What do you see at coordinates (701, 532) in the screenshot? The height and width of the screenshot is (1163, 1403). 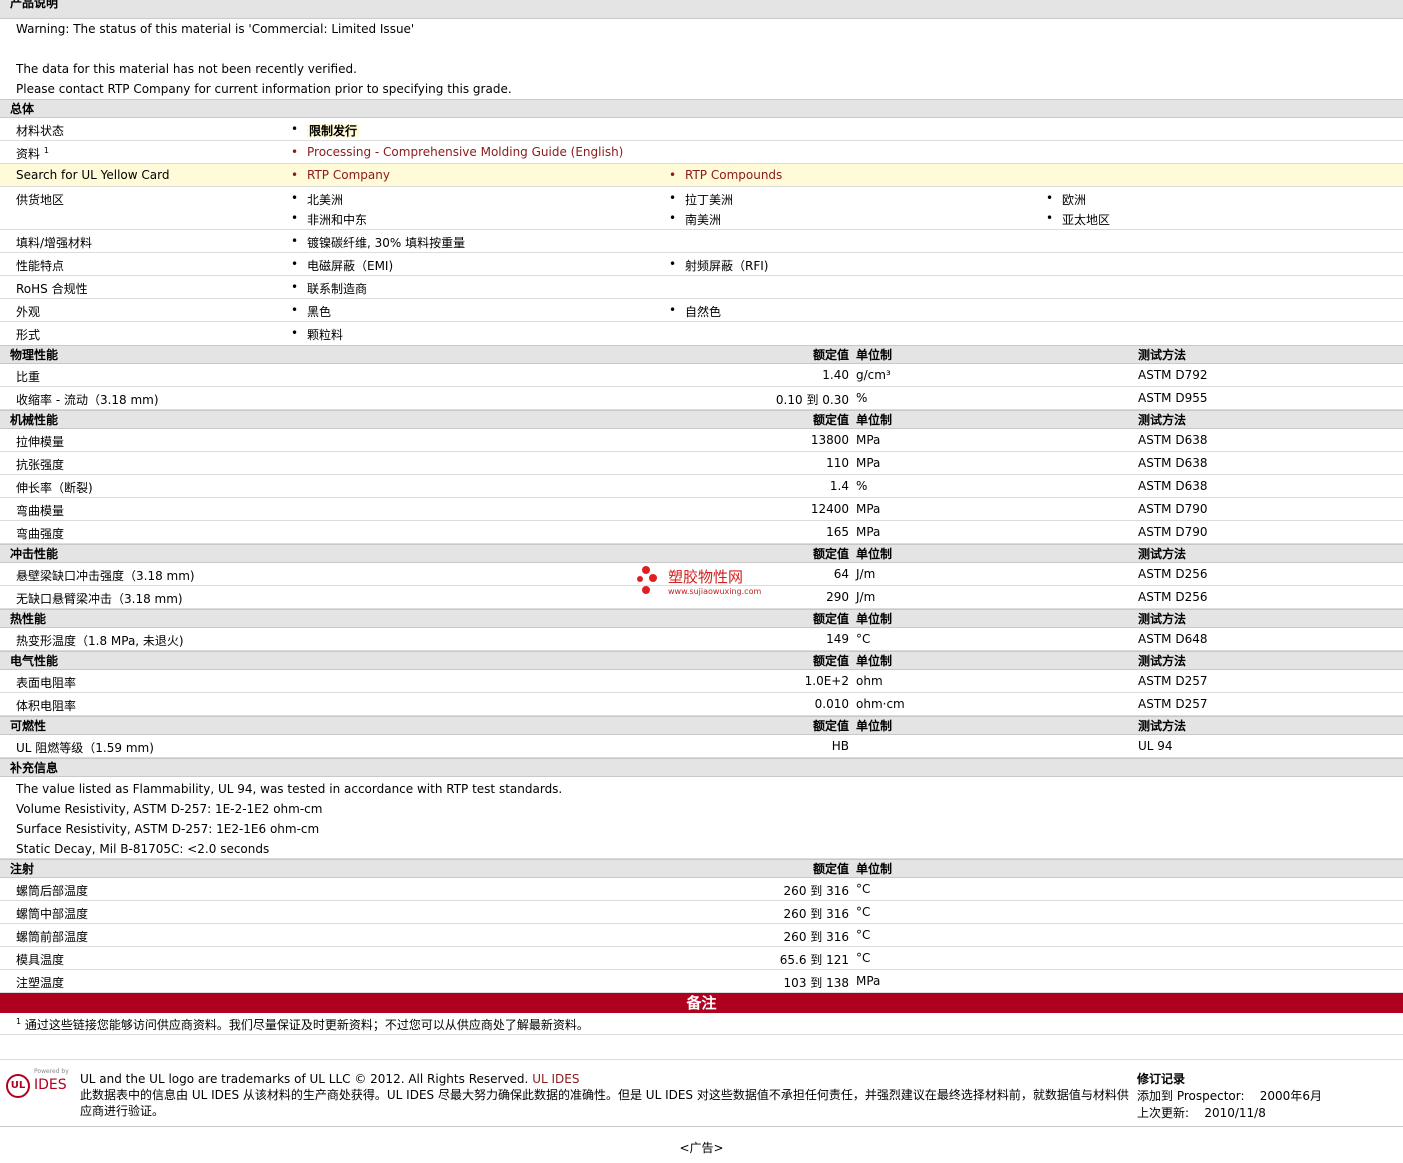 I see `property-row: 弯曲强度 165 MPa ASTM D790` at bounding box center [701, 532].